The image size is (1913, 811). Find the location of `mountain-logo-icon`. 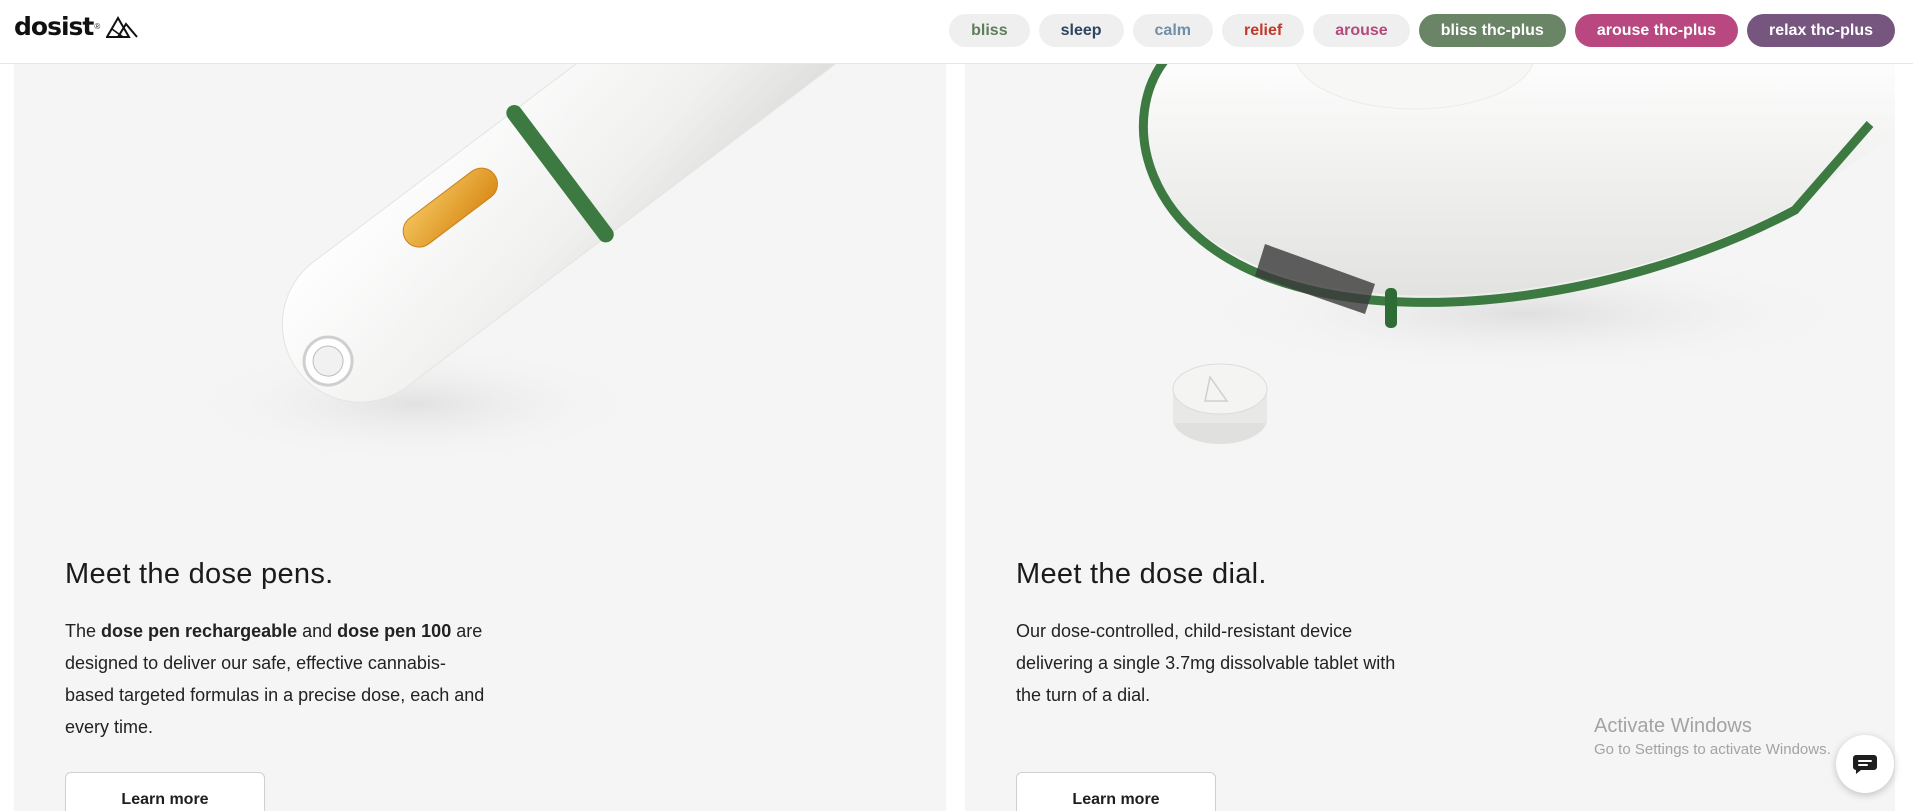

mountain-logo-icon is located at coordinates (122, 26).